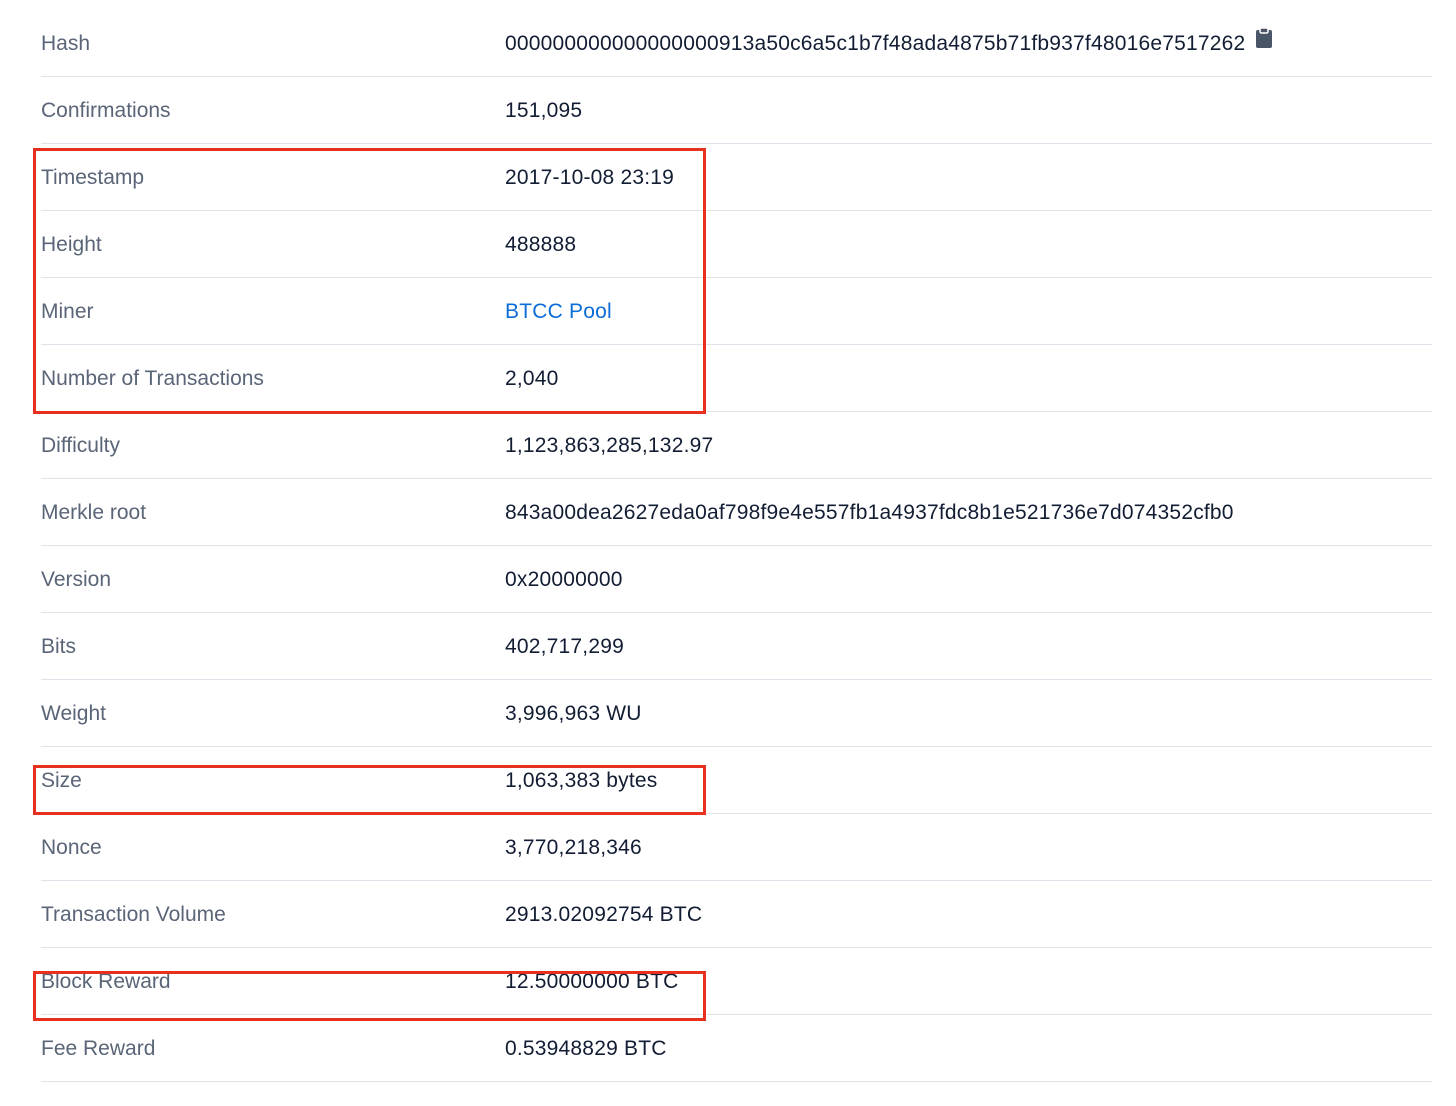 This screenshot has height=1106, width=1456. Describe the element at coordinates (1264, 42) in the screenshot. I see `clipboard-icon` at that location.